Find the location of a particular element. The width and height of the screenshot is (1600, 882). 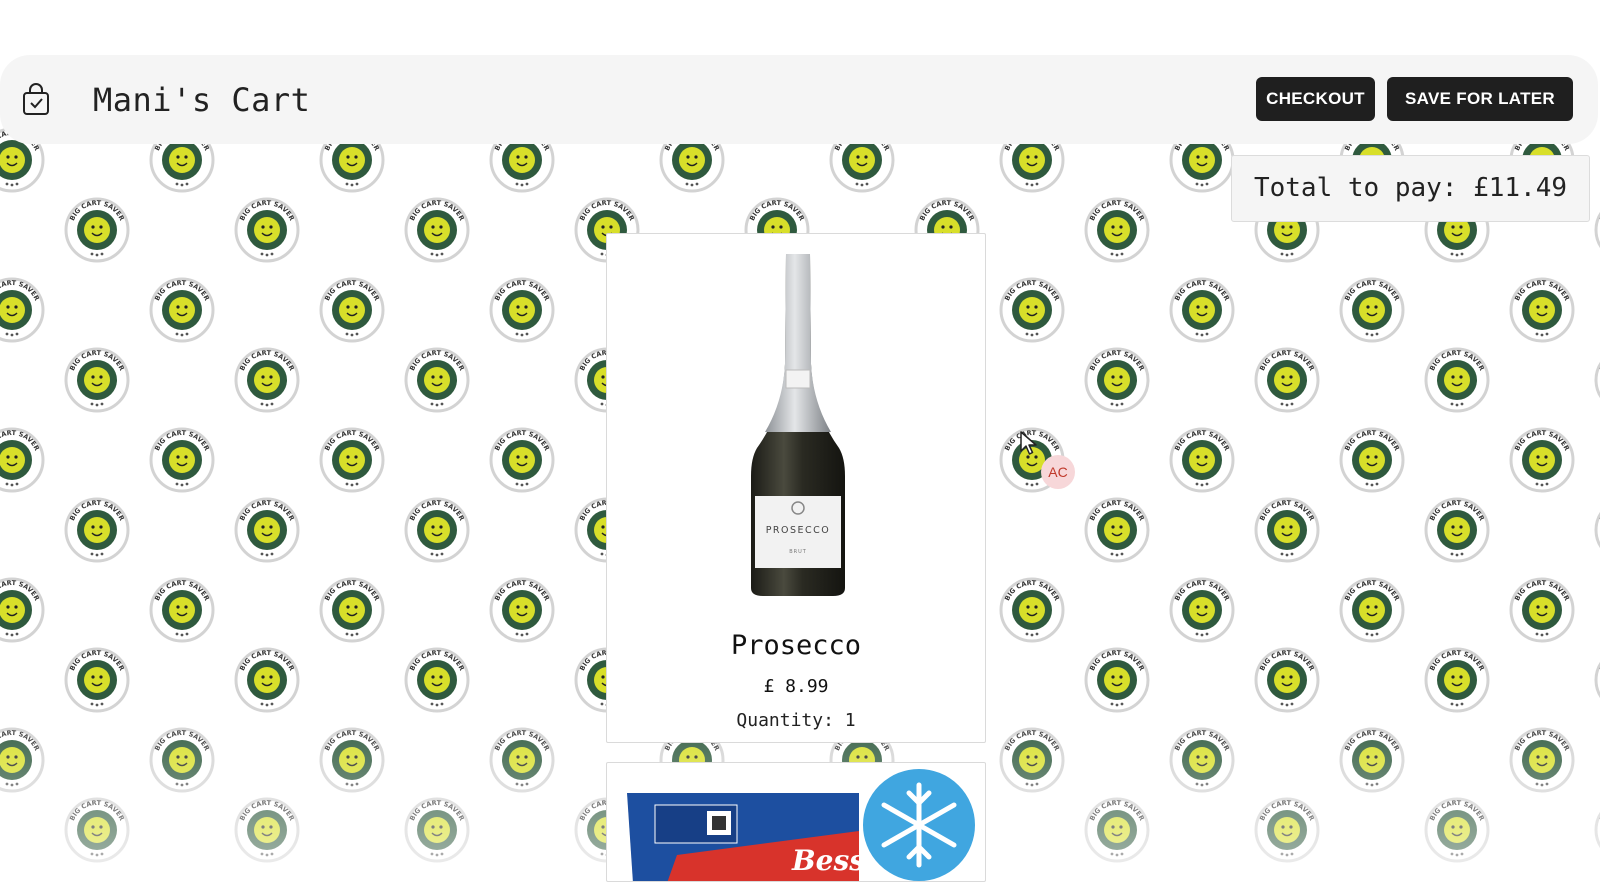

prosecco-bottle-image: PROSECCO BRUT is located at coordinates (798, 425).